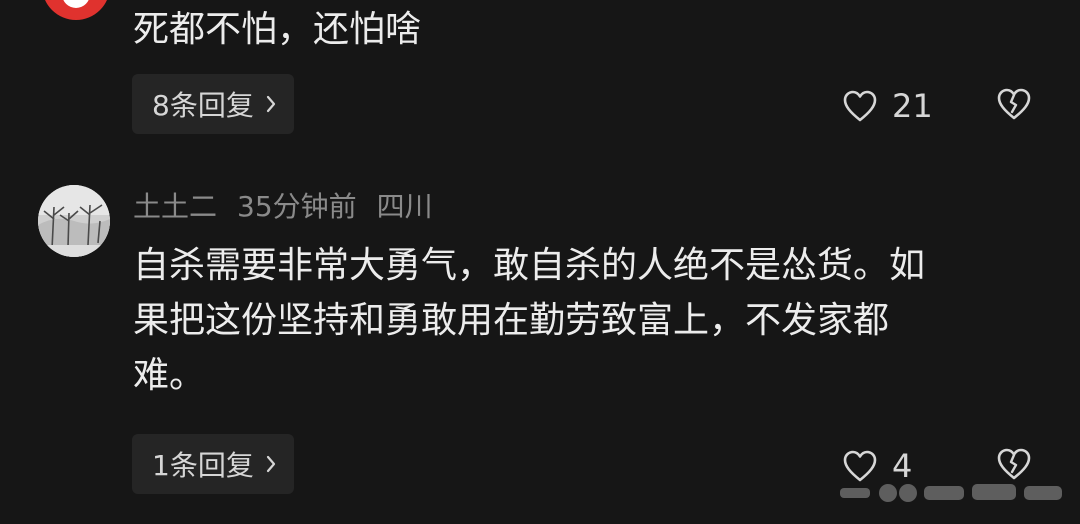  What do you see at coordinates (169, 375) in the screenshot?
I see `comment-line: 难。` at bounding box center [169, 375].